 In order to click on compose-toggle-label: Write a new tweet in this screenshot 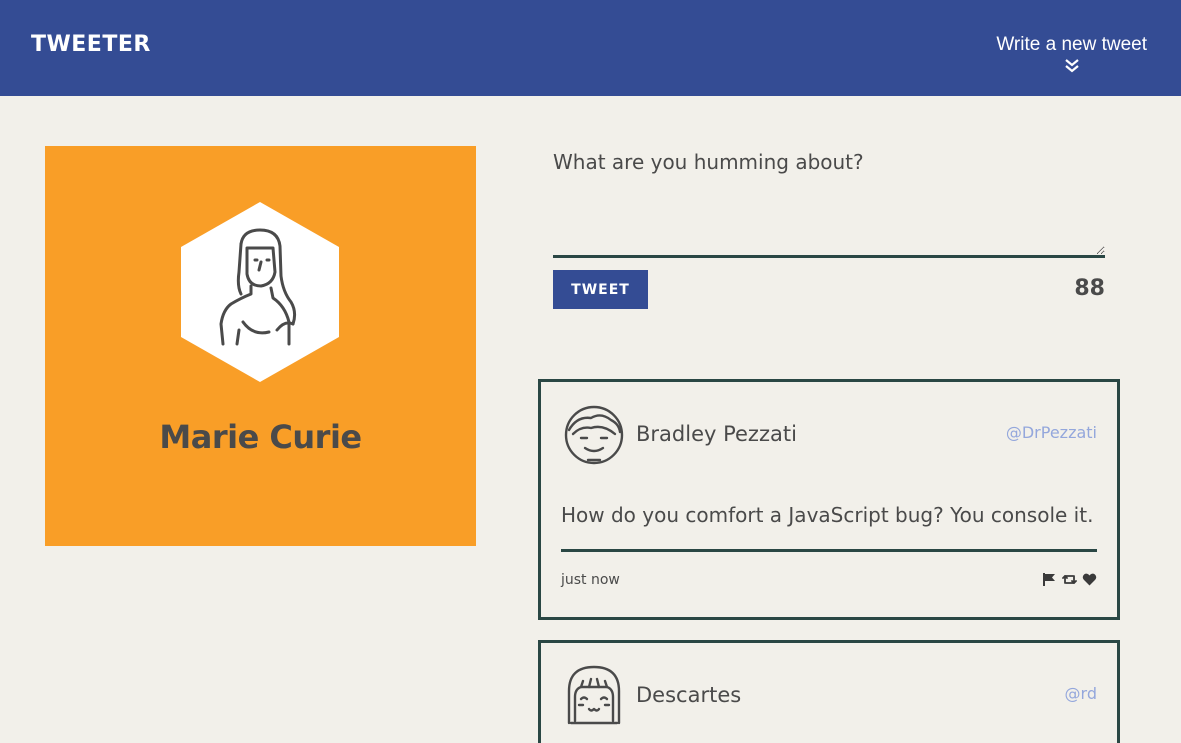, I will do `click(1071, 45)`.